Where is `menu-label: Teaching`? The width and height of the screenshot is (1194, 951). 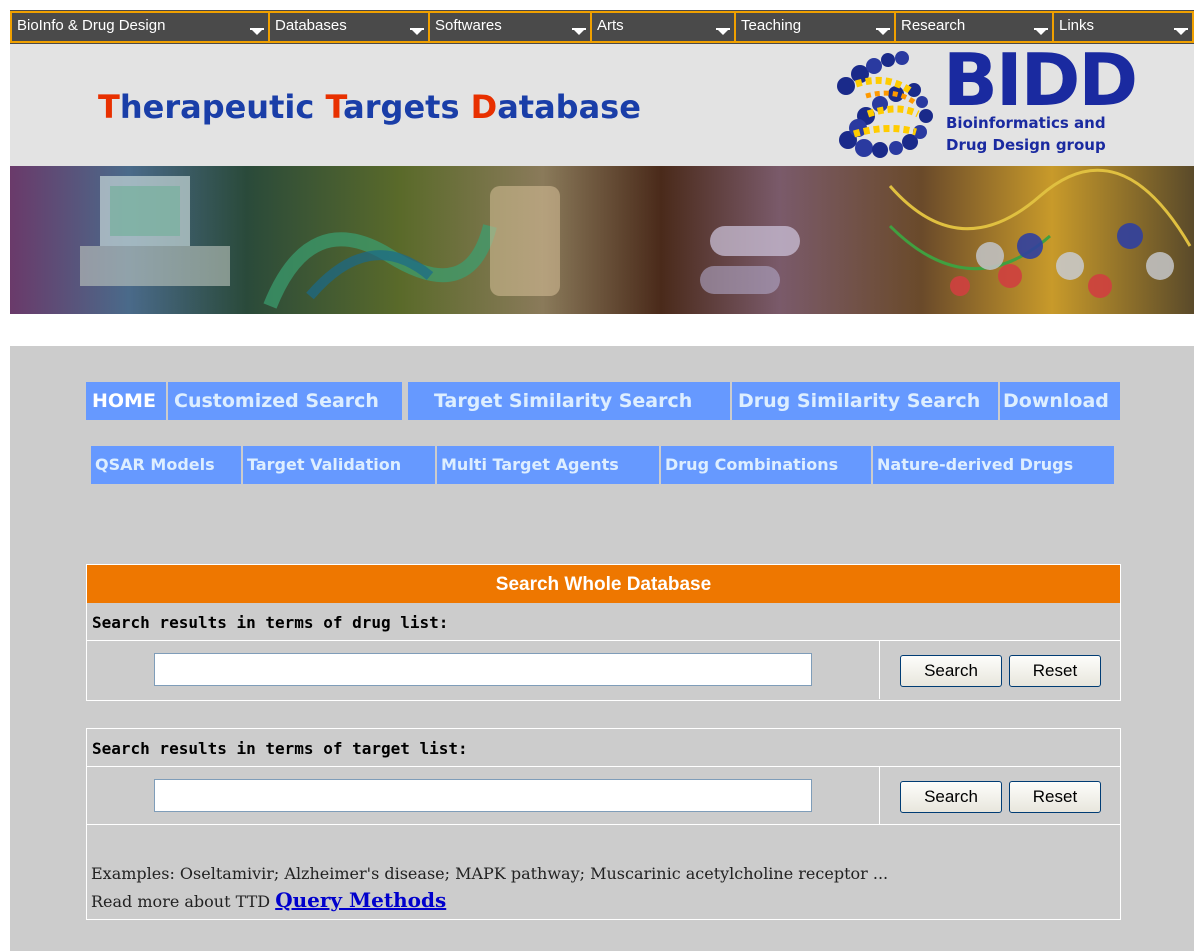 menu-label: Teaching is located at coordinates (771, 25).